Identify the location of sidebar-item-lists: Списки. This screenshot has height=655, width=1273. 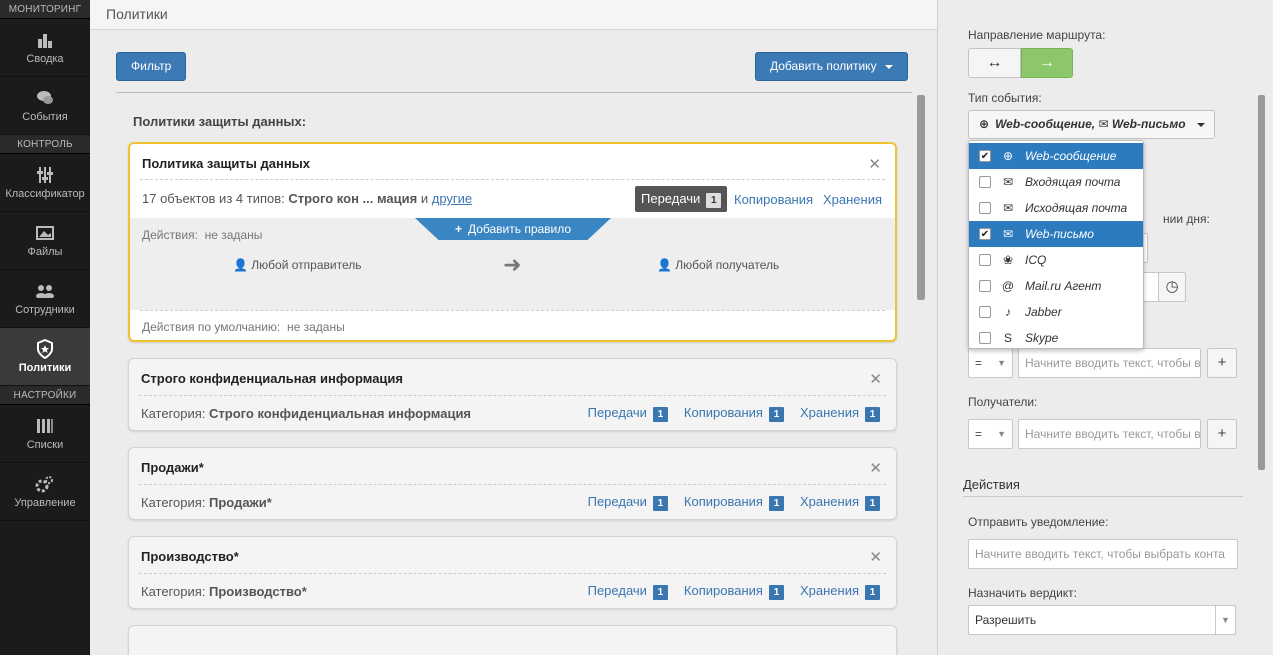
(45, 434).